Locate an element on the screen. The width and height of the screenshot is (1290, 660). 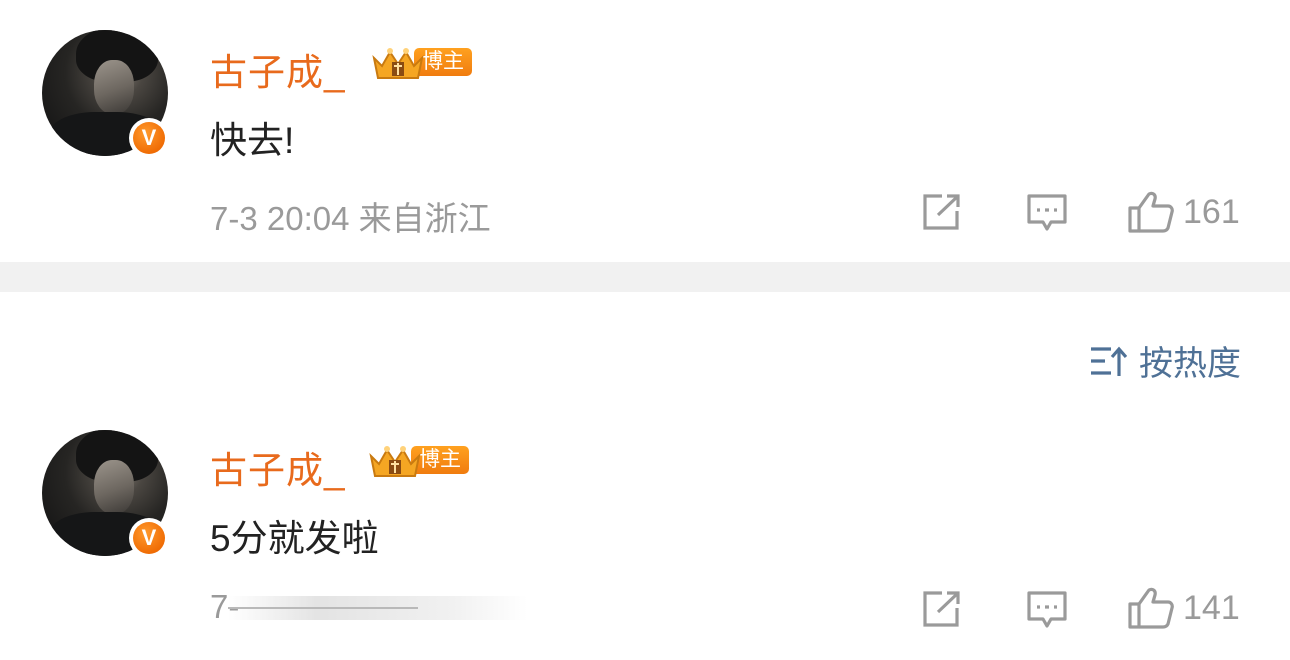
like-button: 141 is located at coordinates (1183, 608).